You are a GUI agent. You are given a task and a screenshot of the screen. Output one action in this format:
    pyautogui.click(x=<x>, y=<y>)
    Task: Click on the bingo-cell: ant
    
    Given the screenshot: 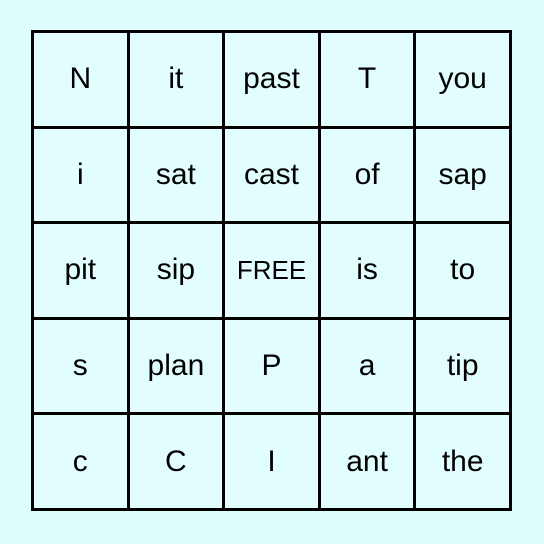 What is the action you would take?
    pyautogui.click(x=367, y=461)
    